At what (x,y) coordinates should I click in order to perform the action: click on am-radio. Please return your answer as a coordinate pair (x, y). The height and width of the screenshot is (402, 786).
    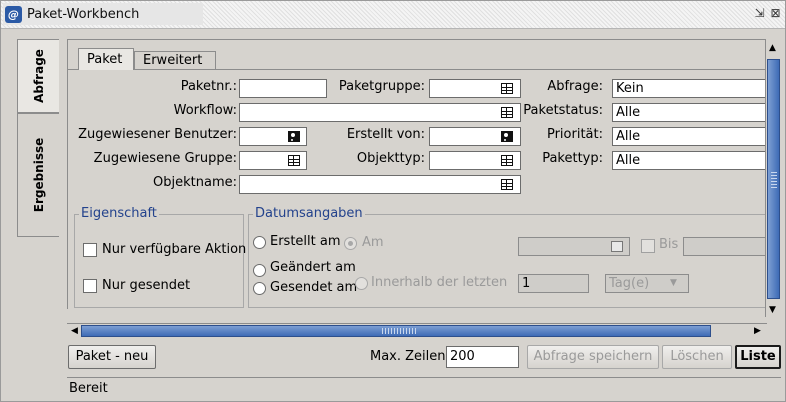
    Looking at the image, I should click on (350, 243).